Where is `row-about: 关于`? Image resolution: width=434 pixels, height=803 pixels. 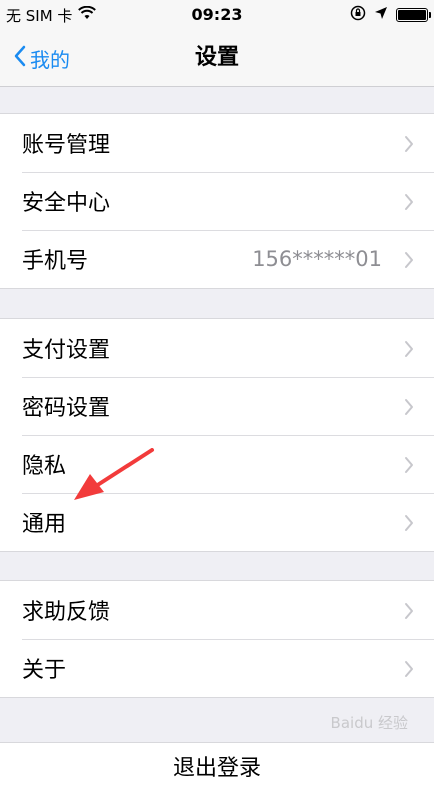
row-about: 关于 is located at coordinates (217, 668).